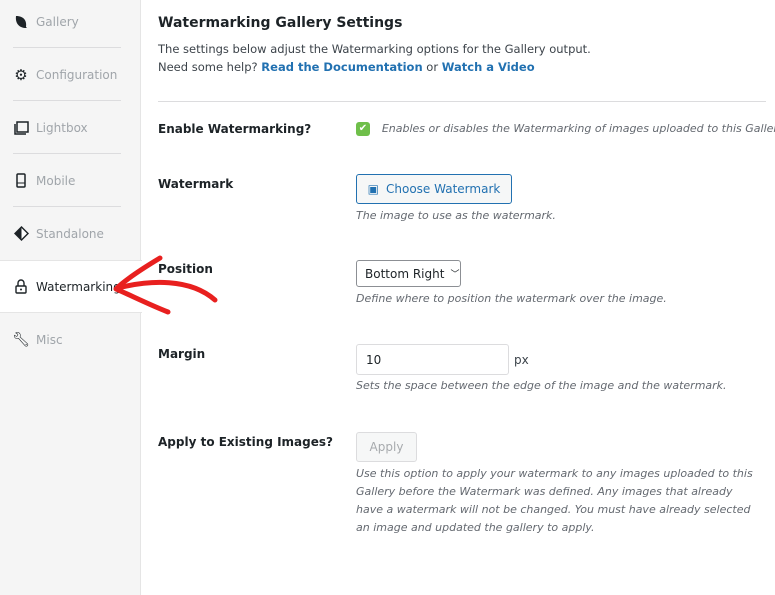  Describe the element at coordinates (434, 189) in the screenshot. I see `choose-watermark-button: ▣ Choose Watermark` at that location.